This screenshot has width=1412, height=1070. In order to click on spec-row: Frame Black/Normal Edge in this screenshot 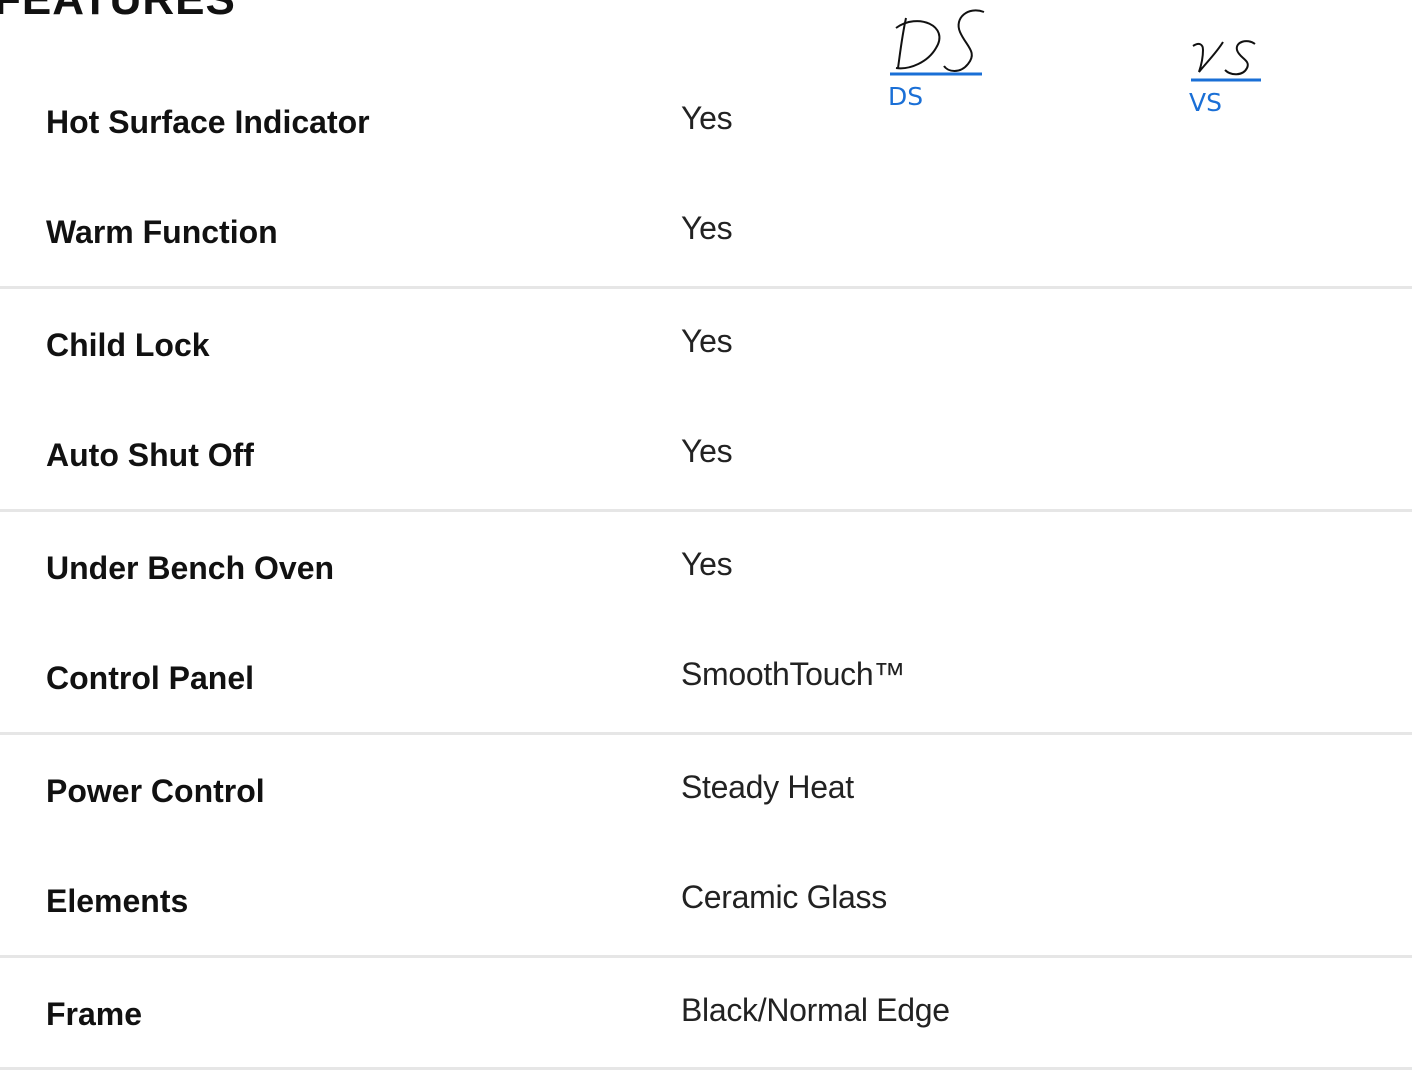, I will do `click(706, 1012)`.